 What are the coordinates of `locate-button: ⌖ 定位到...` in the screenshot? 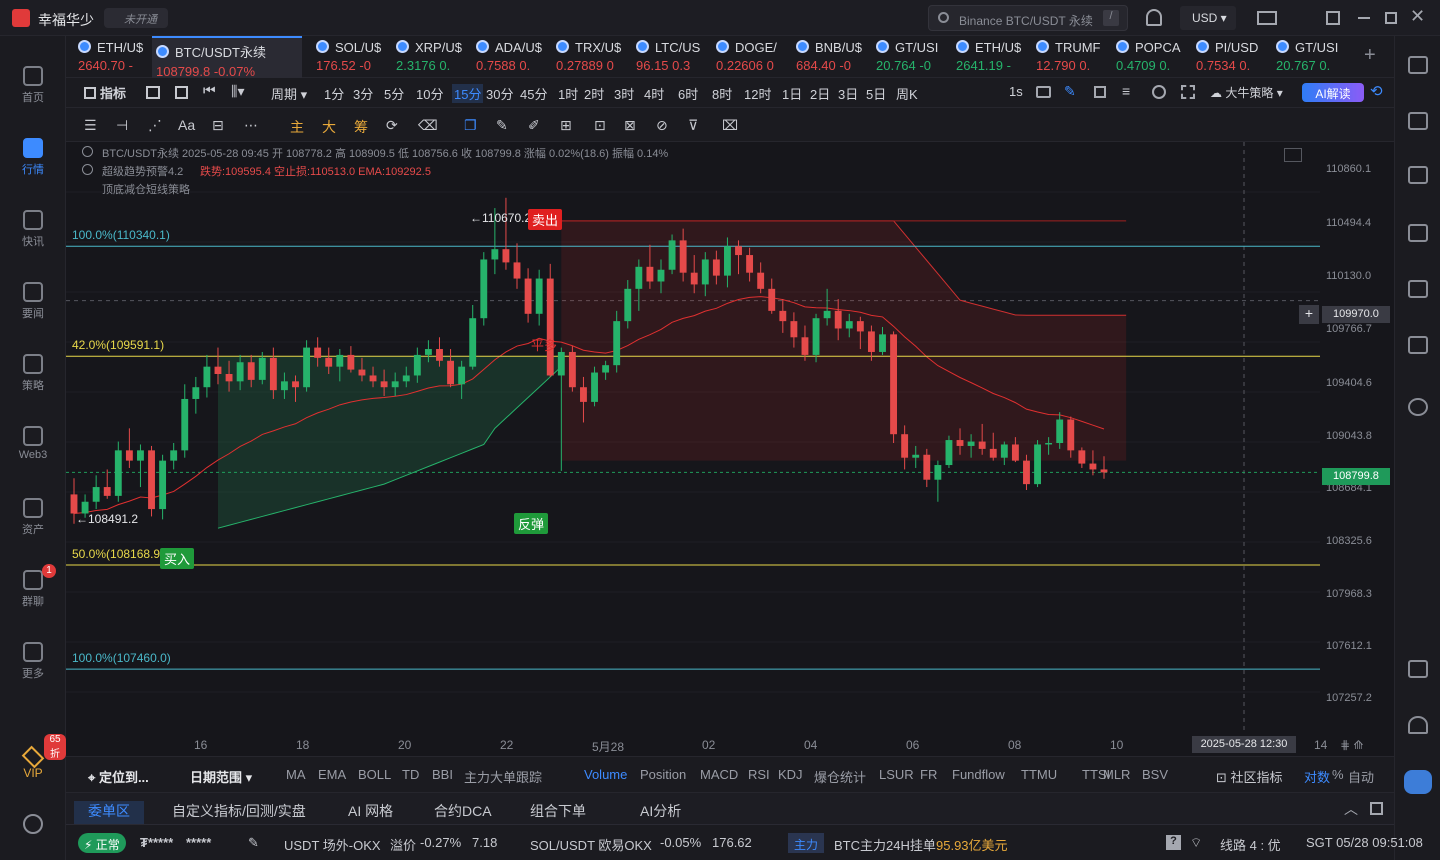 It's located at (118, 776).